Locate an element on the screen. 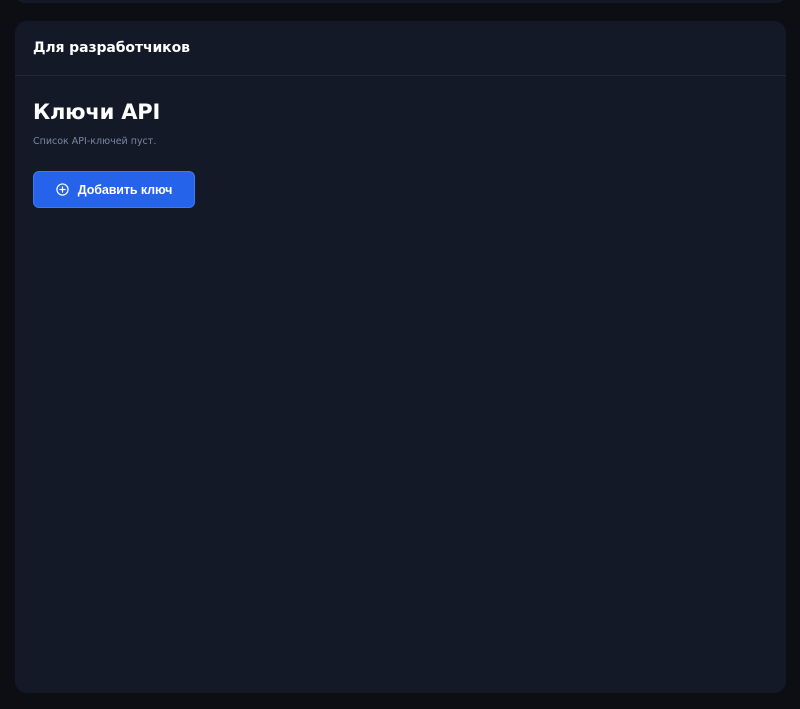 This screenshot has height=709, width=800. card-header-title: Для разработчиков is located at coordinates (111, 48).